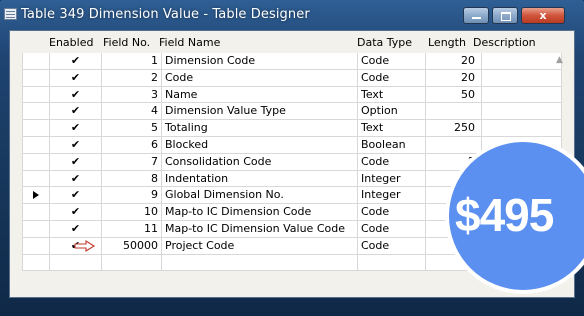  I want to click on arrow-right-icon, so click(85, 245).